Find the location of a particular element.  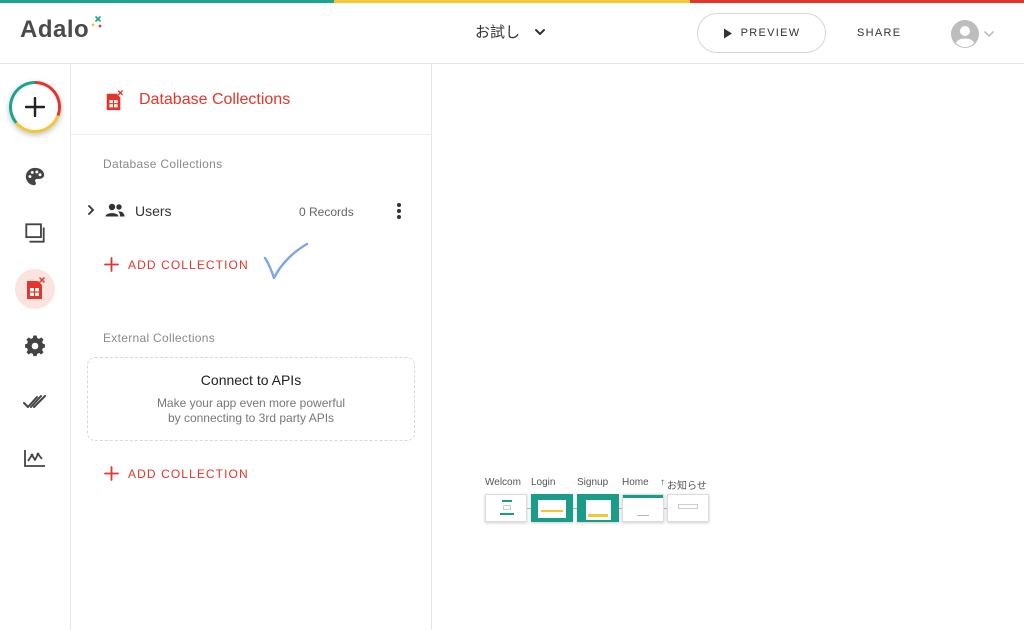

left-rail is located at coordinates (35, 347).